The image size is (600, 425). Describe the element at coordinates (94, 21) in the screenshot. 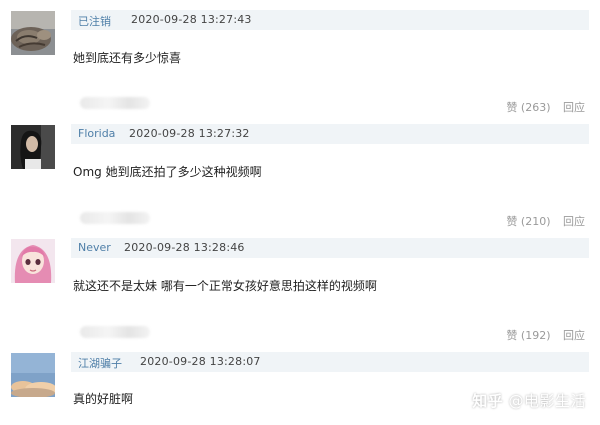

I see `username: 已注销` at that location.